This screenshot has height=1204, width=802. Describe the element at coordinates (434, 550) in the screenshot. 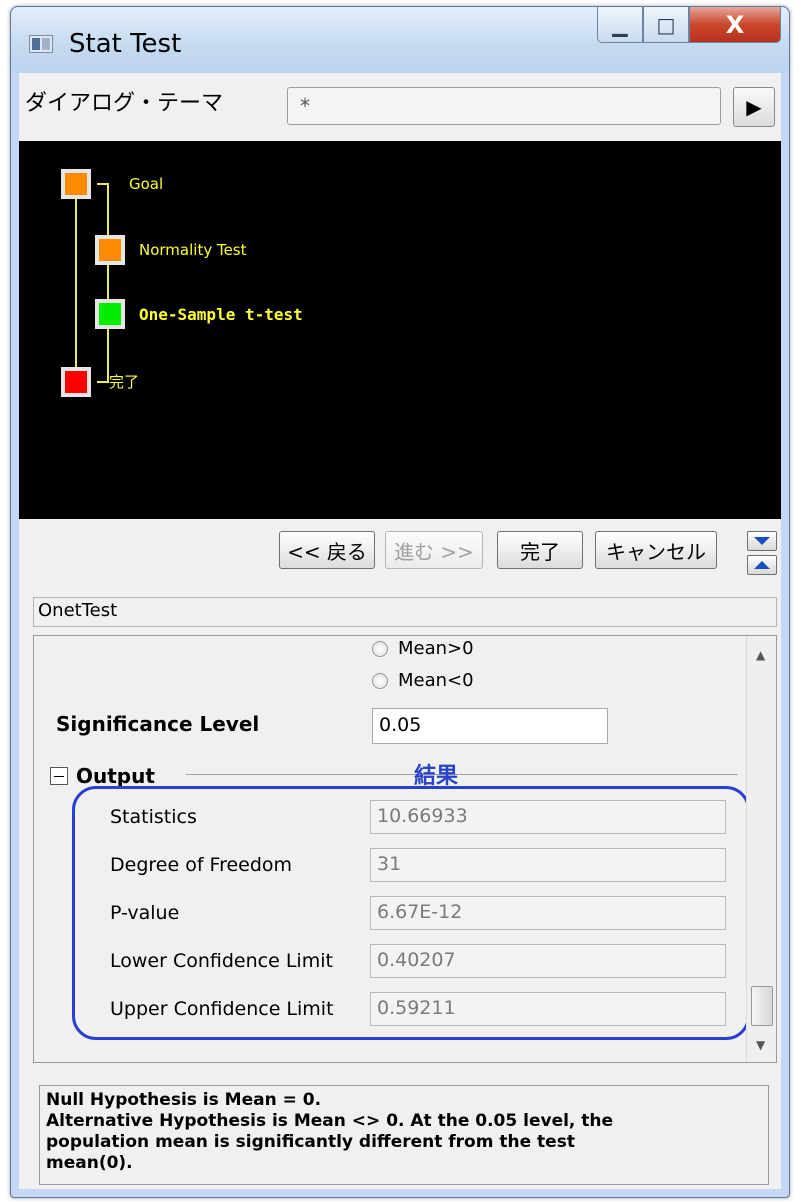

I see `next-button: 進む >>` at that location.